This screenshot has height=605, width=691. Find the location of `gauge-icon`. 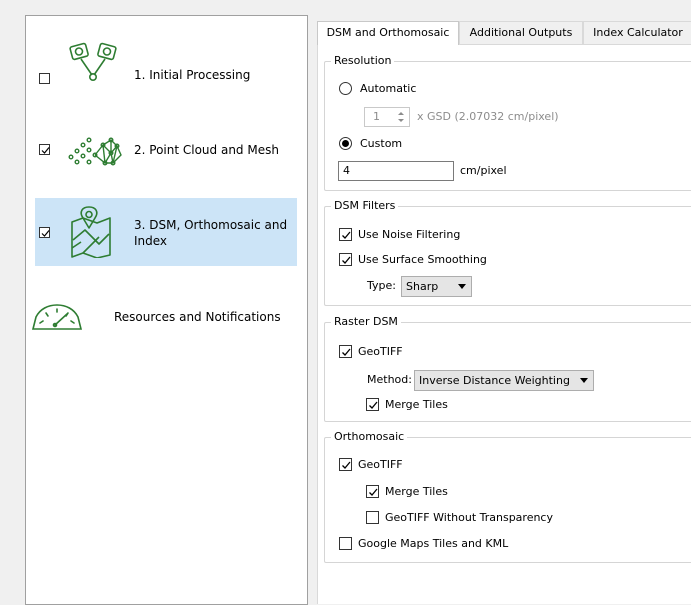

gauge-icon is located at coordinates (57, 317).